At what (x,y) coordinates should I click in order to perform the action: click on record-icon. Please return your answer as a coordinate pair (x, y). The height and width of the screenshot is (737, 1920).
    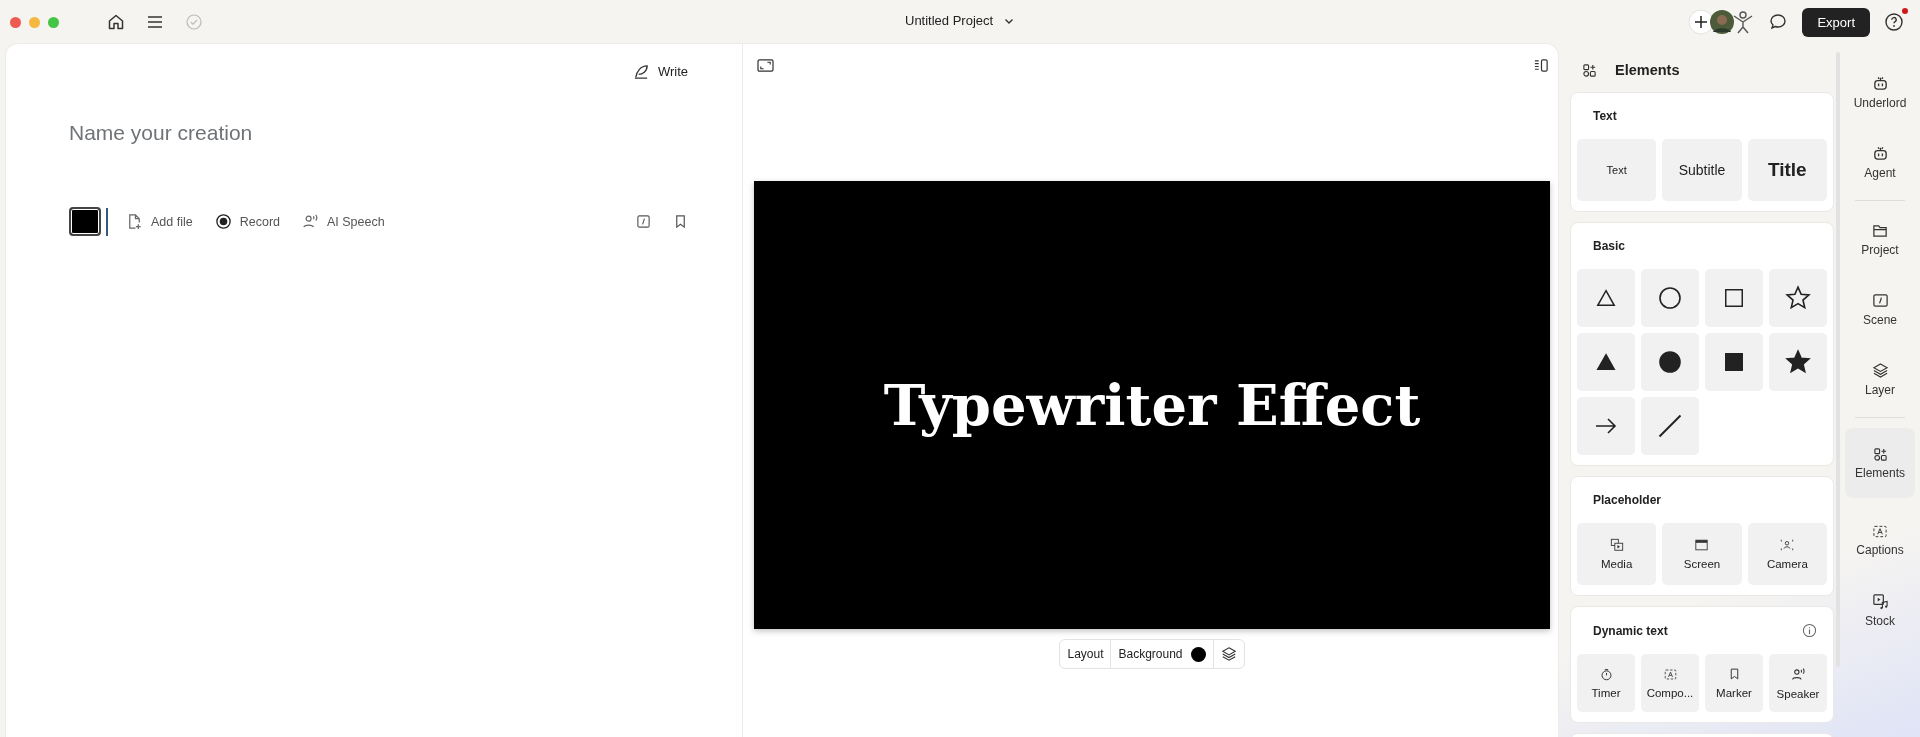
    Looking at the image, I should click on (223, 221).